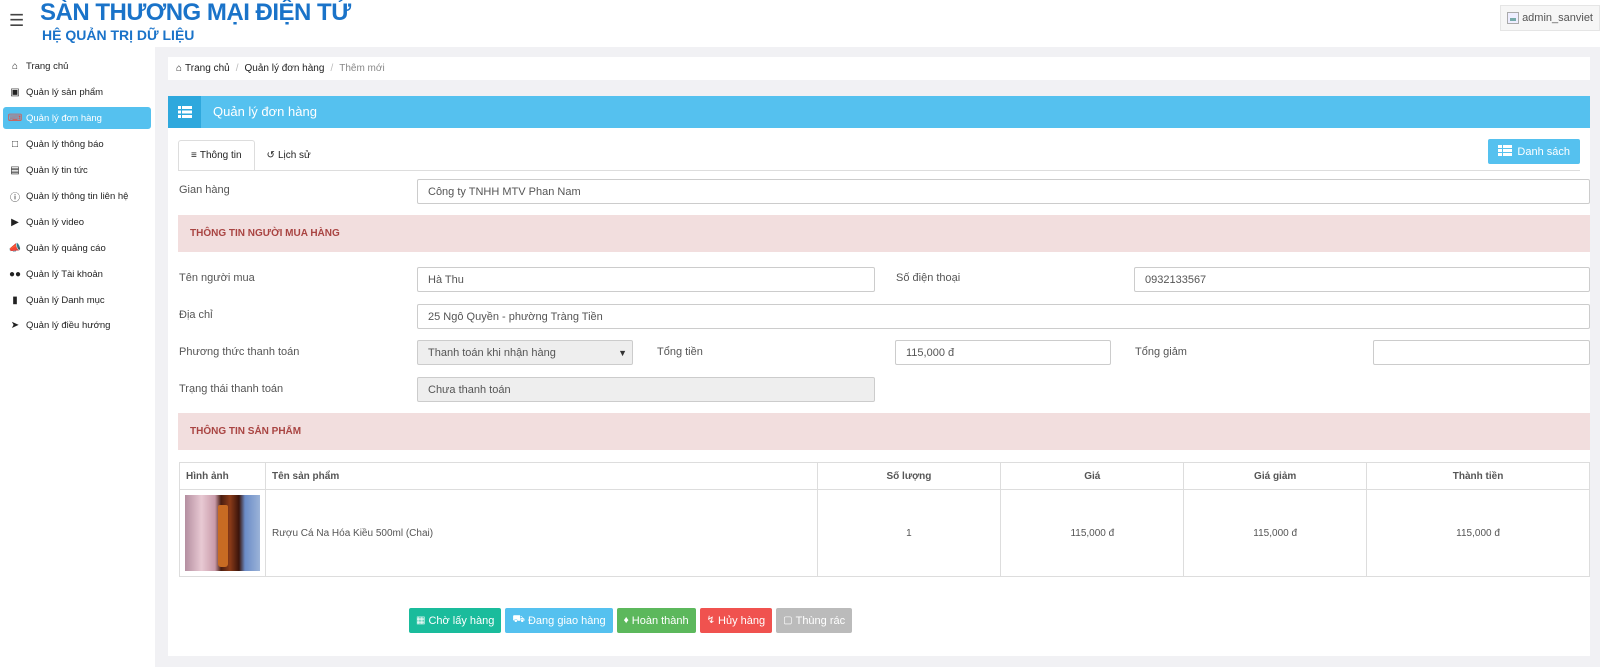 Image resolution: width=1600 pixels, height=667 pixels. I want to click on sidebar-item-home: ⌂ Trang chủ, so click(77, 66).